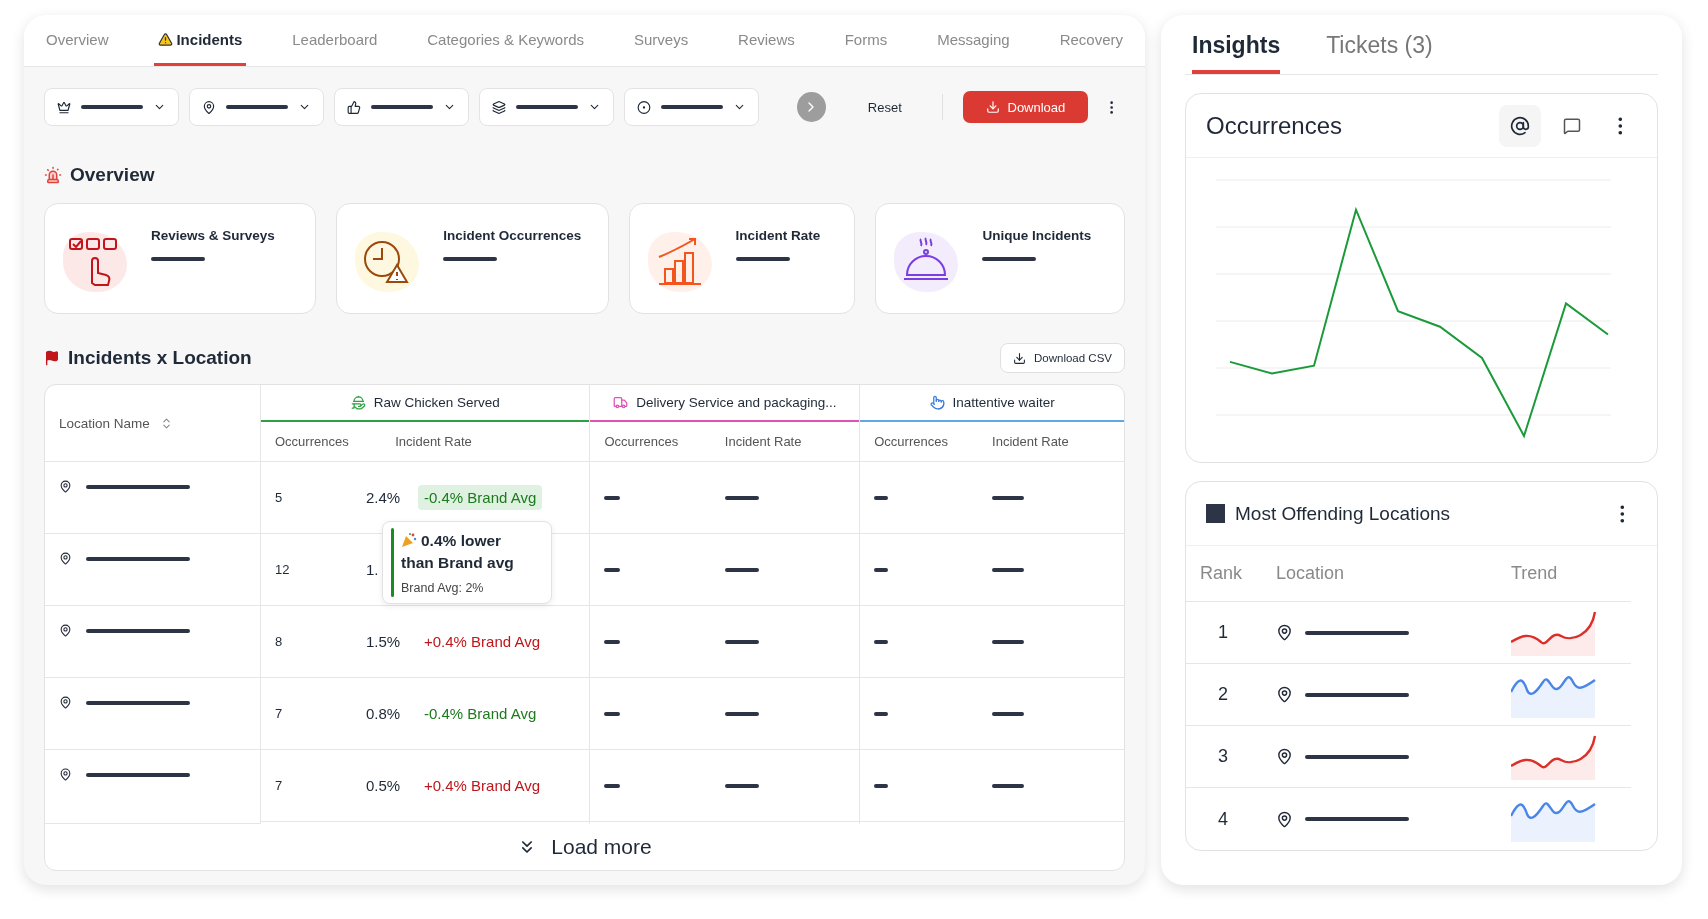 Image resolution: width=1708 pixels, height=919 pixels. What do you see at coordinates (77, 40) in the screenshot?
I see `nav-tab: Overview` at bounding box center [77, 40].